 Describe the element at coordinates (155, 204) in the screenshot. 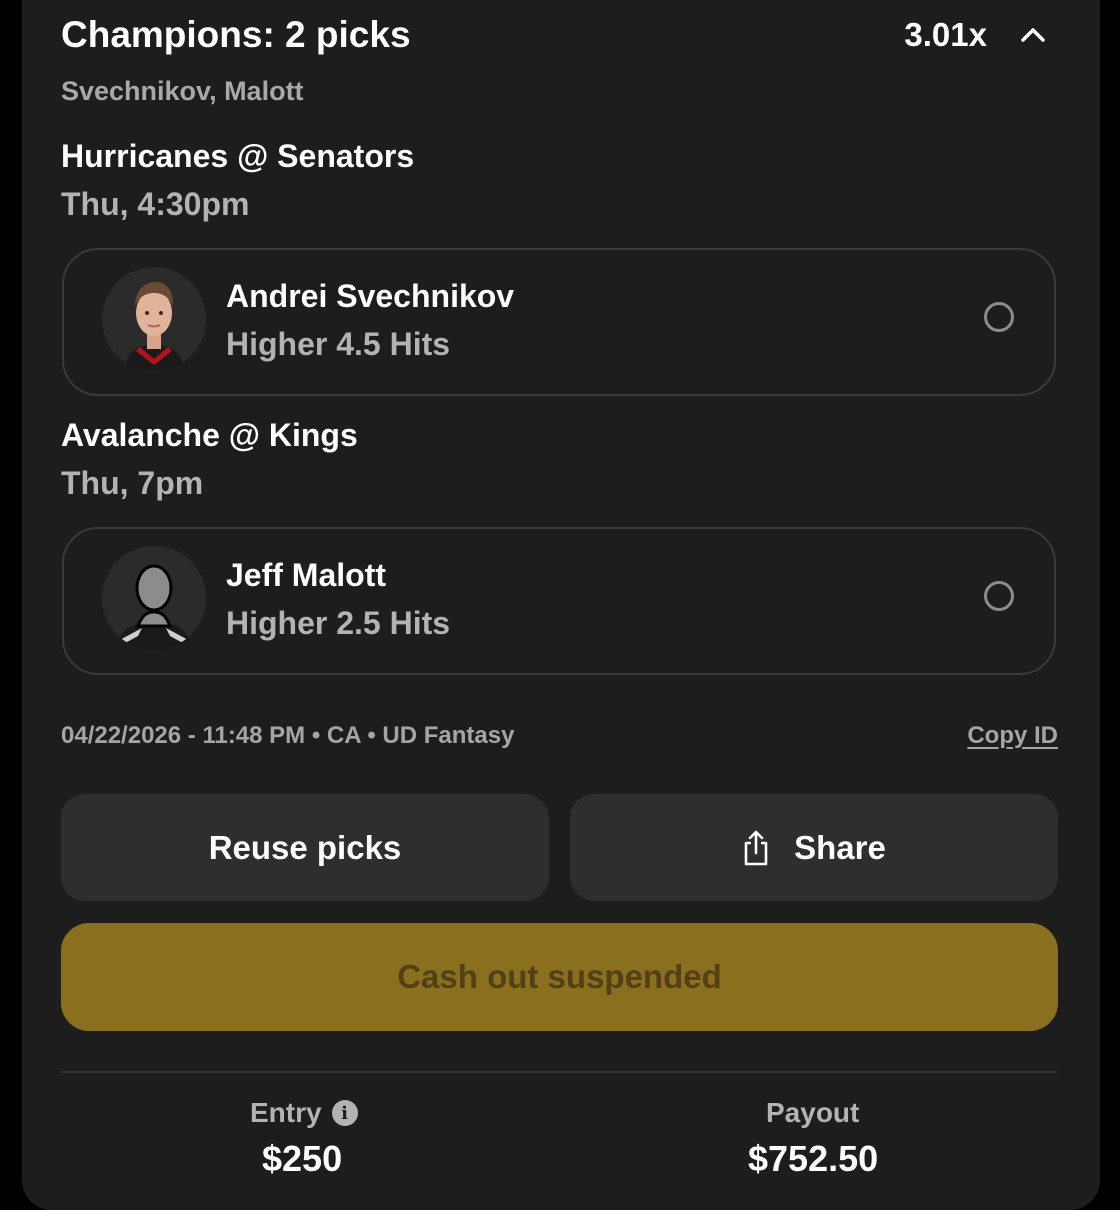

I see `game-time: Thu, 4:30pm` at that location.